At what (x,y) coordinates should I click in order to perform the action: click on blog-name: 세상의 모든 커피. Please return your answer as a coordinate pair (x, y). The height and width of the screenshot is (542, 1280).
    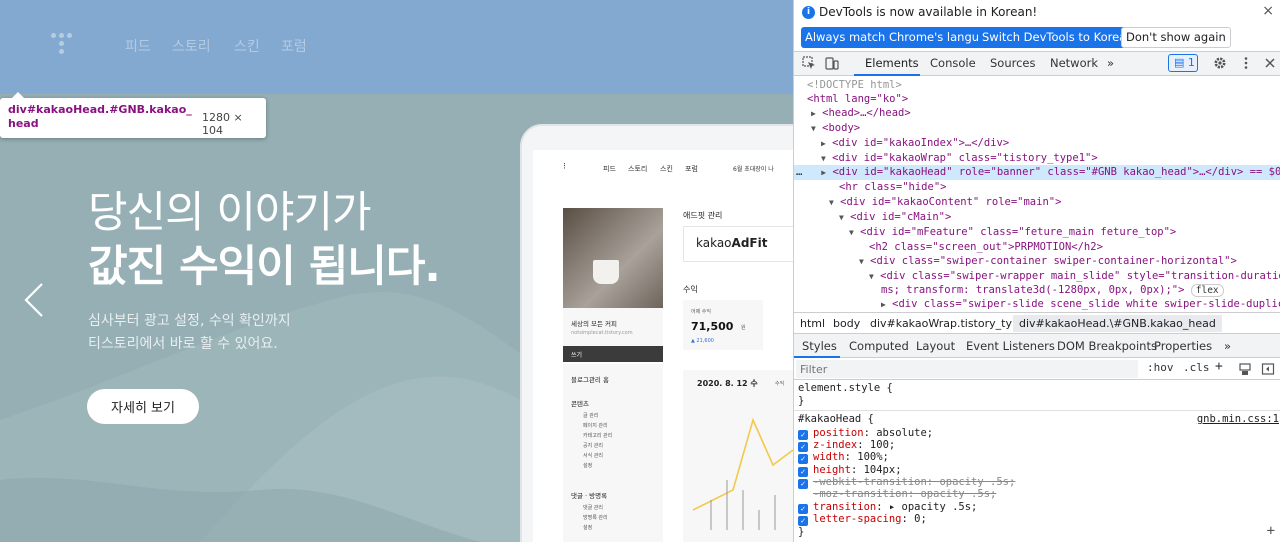
    Looking at the image, I should click on (594, 324).